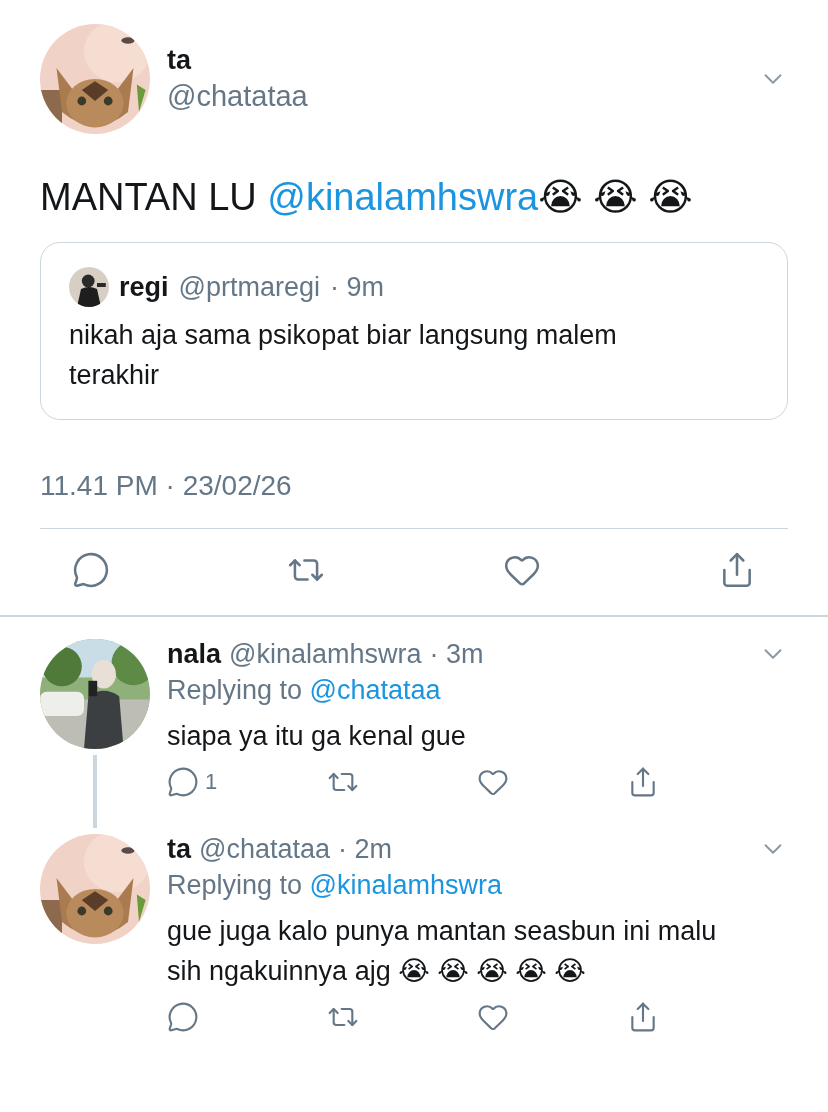 The width and height of the screenshot is (828, 1112). I want to click on reply-text: siapa ya itu ga kenal gue, so click(317, 736).